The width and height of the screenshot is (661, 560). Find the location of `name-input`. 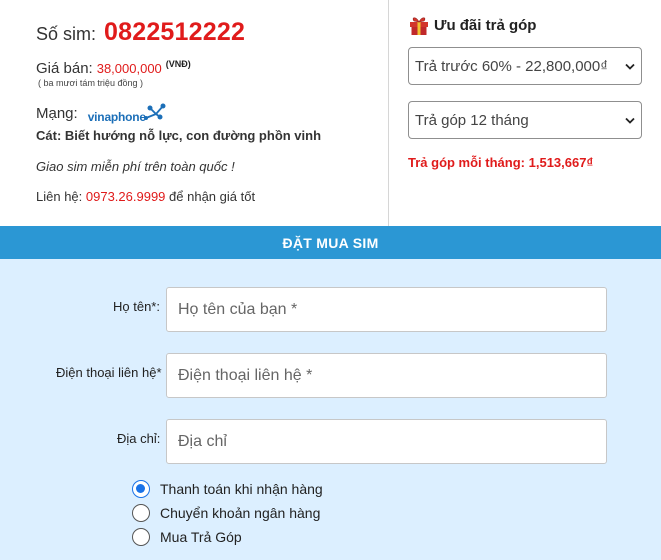

name-input is located at coordinates (386, 309).